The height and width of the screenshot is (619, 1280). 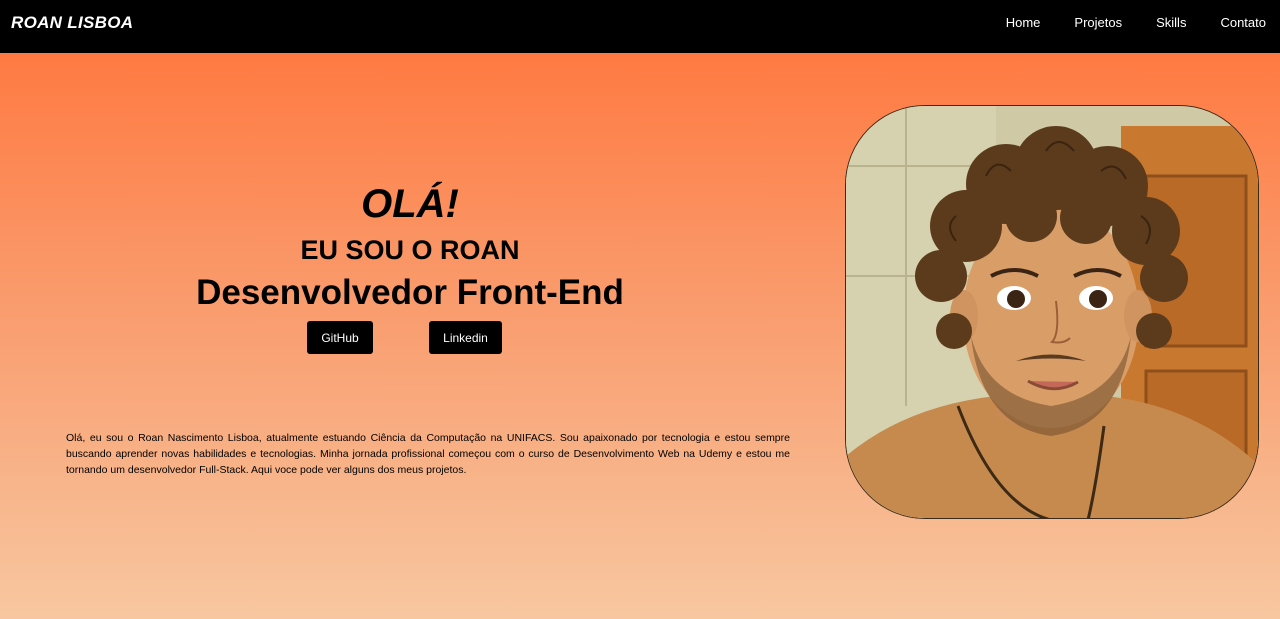 I want to click on navbar: ROAN LISBOA Home Projetos Skills Contato, so click(x=640, y=26).